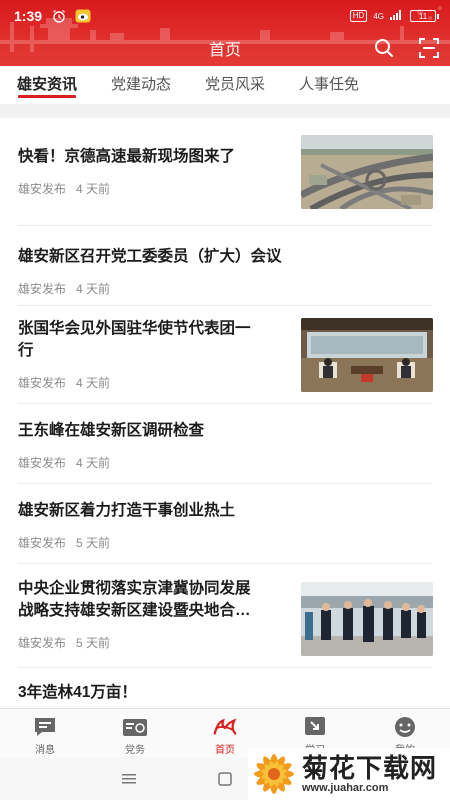 The width and height of the screenshot is (450, 800). I want to click on news-title: 雄安新区着力打造干事创业热土, so click(127, 510).